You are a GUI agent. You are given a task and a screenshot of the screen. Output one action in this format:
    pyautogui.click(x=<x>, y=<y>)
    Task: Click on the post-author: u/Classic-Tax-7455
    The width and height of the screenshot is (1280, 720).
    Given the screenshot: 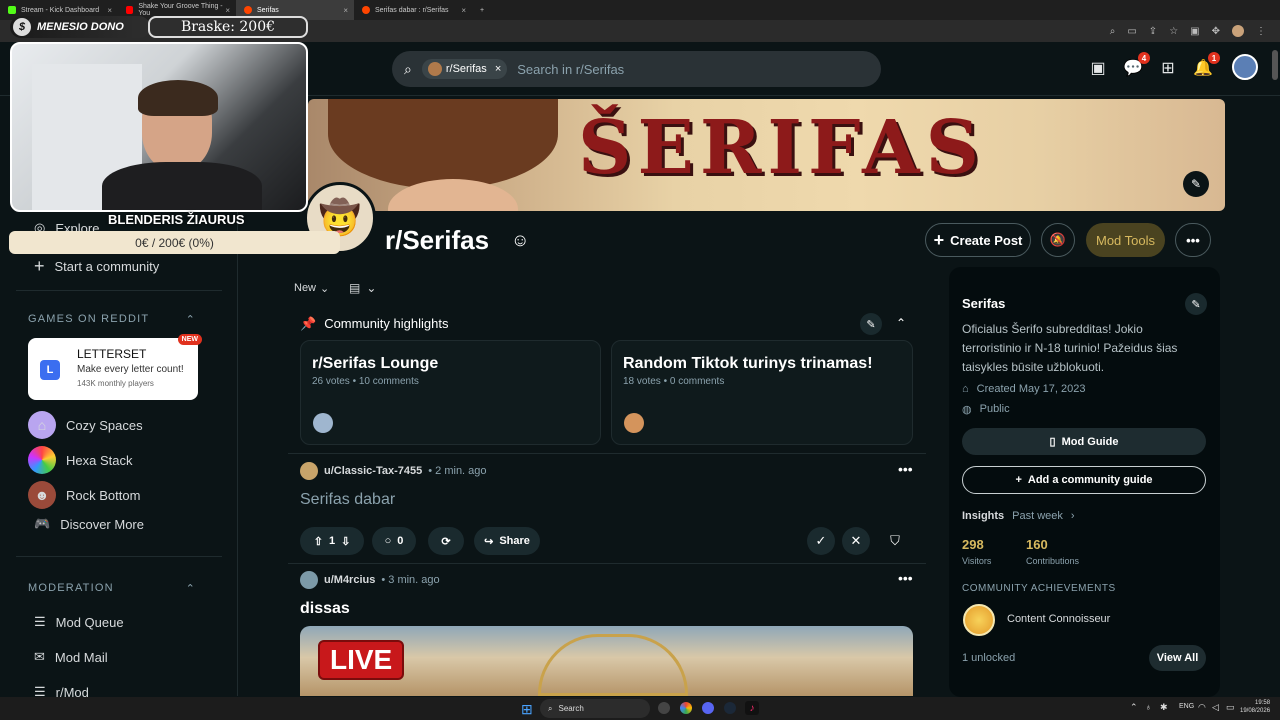 What is the action you would take?
    pyautogui.click(x=373, y=471)
    